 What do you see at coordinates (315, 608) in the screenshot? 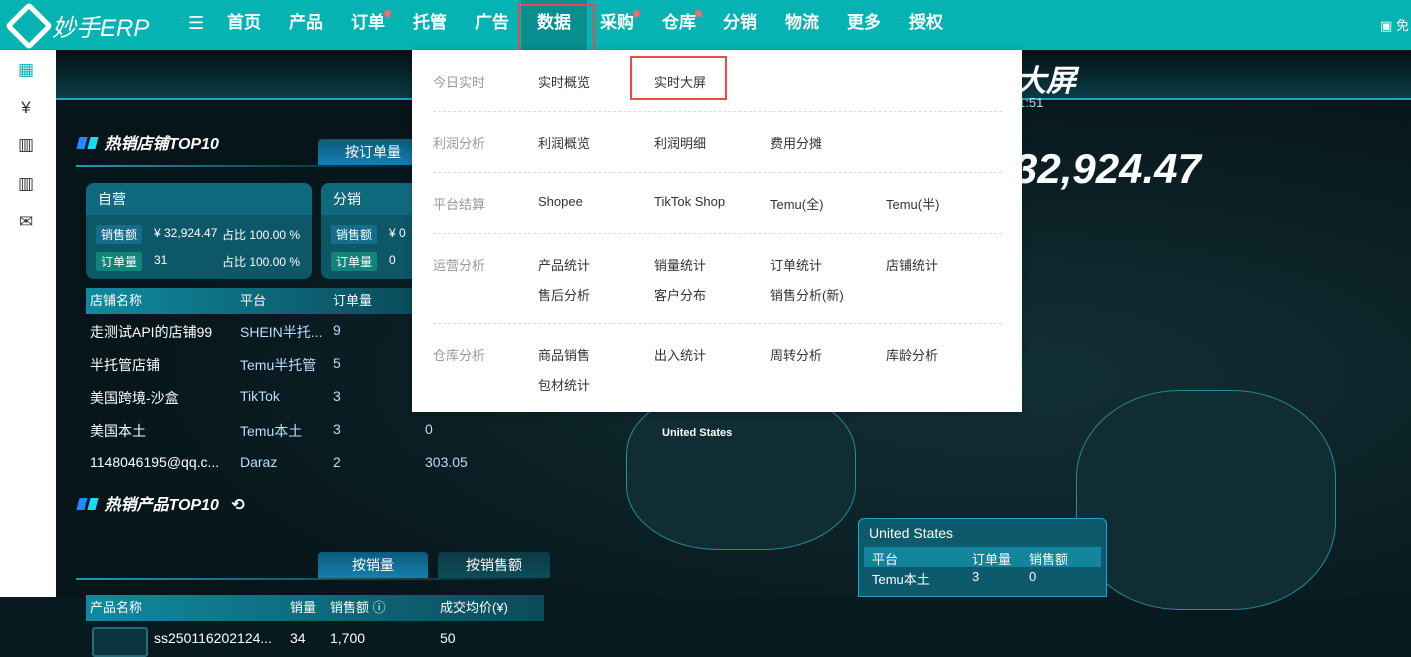
I see `product-table-header: 产品名称 销量 销售额 ⓘ 成交均价(¥)` at bounding box center [315, 608].